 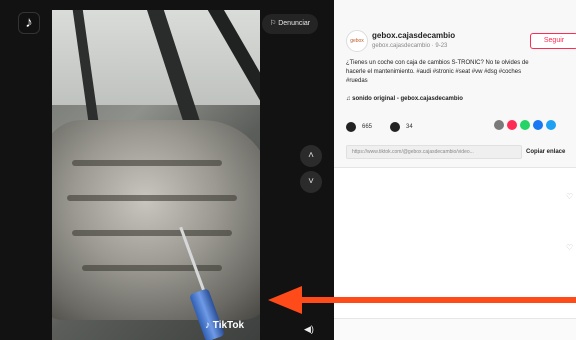 I want to click on annotation-arrow-line, so click(x=438, y=300).